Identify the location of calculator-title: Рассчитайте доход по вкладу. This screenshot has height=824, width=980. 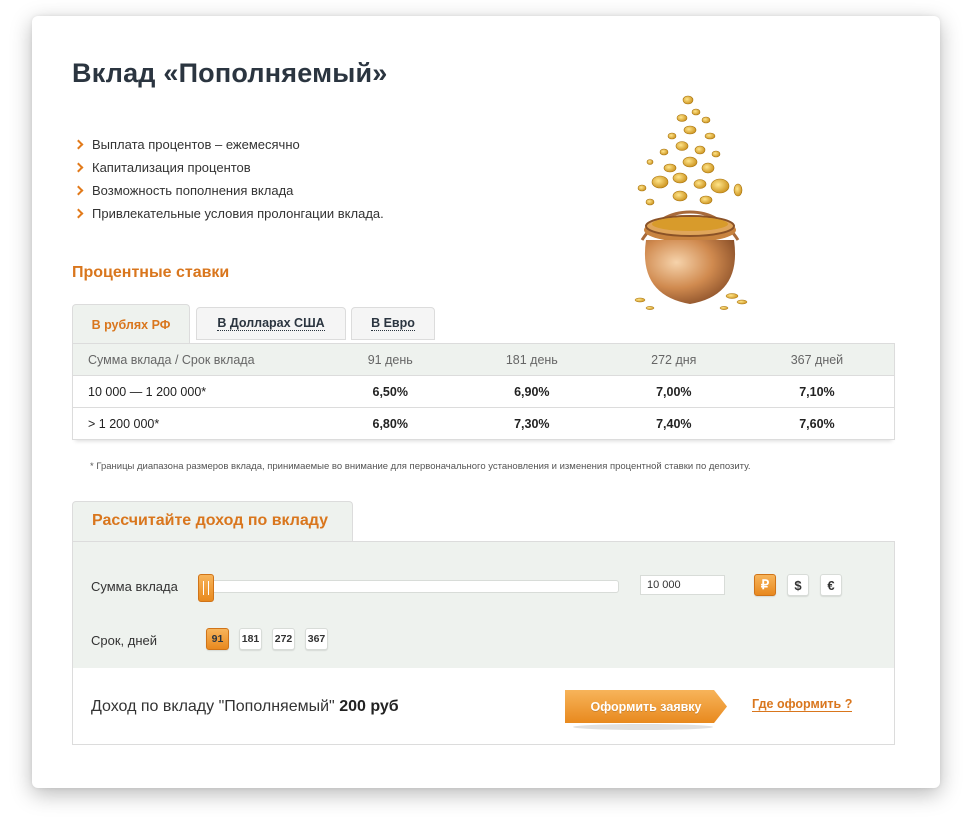
(212, 521).